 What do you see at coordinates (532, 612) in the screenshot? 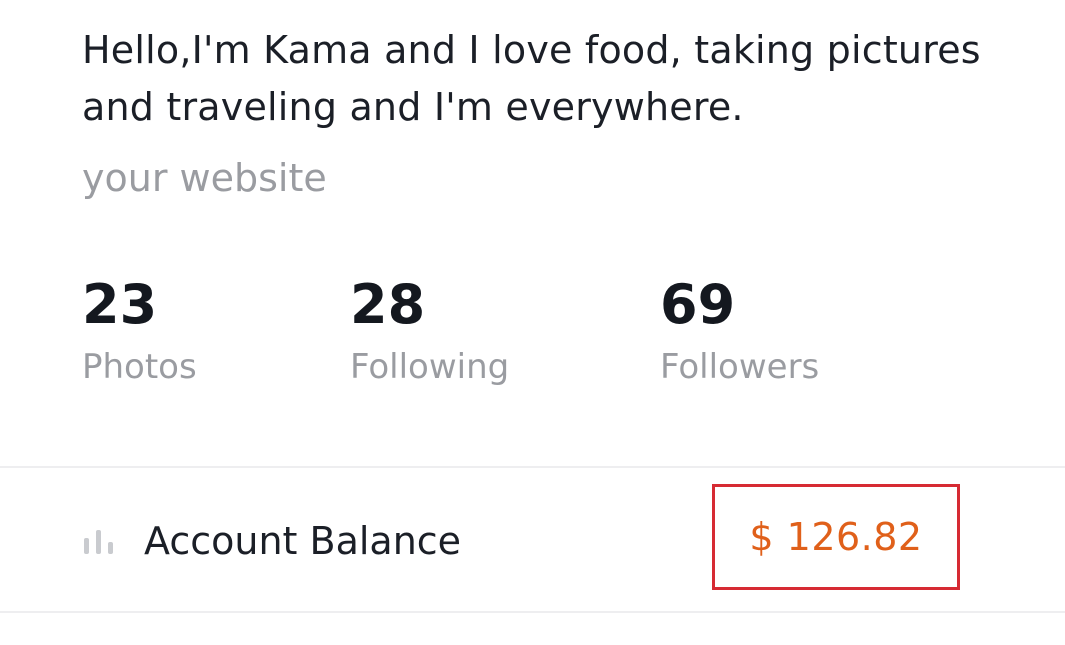
I see `divider-bottom` at bounding box center [532, 612].